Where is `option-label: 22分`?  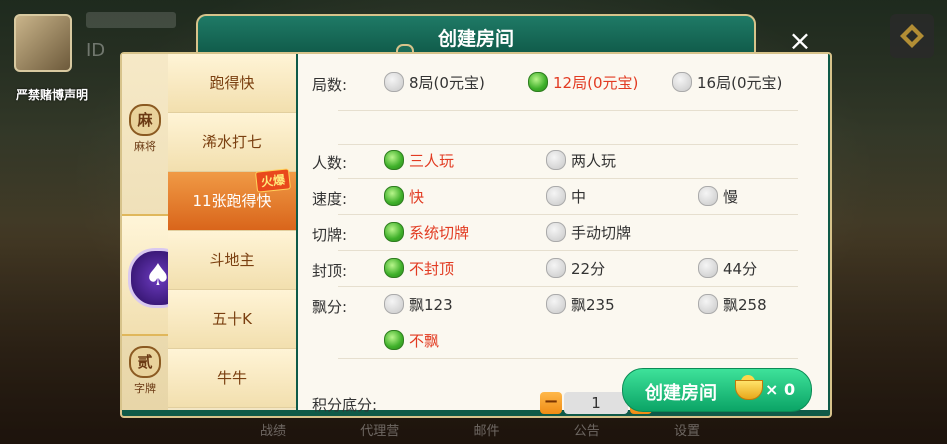
option-label: 22分 is located at coordinates (588, 269).